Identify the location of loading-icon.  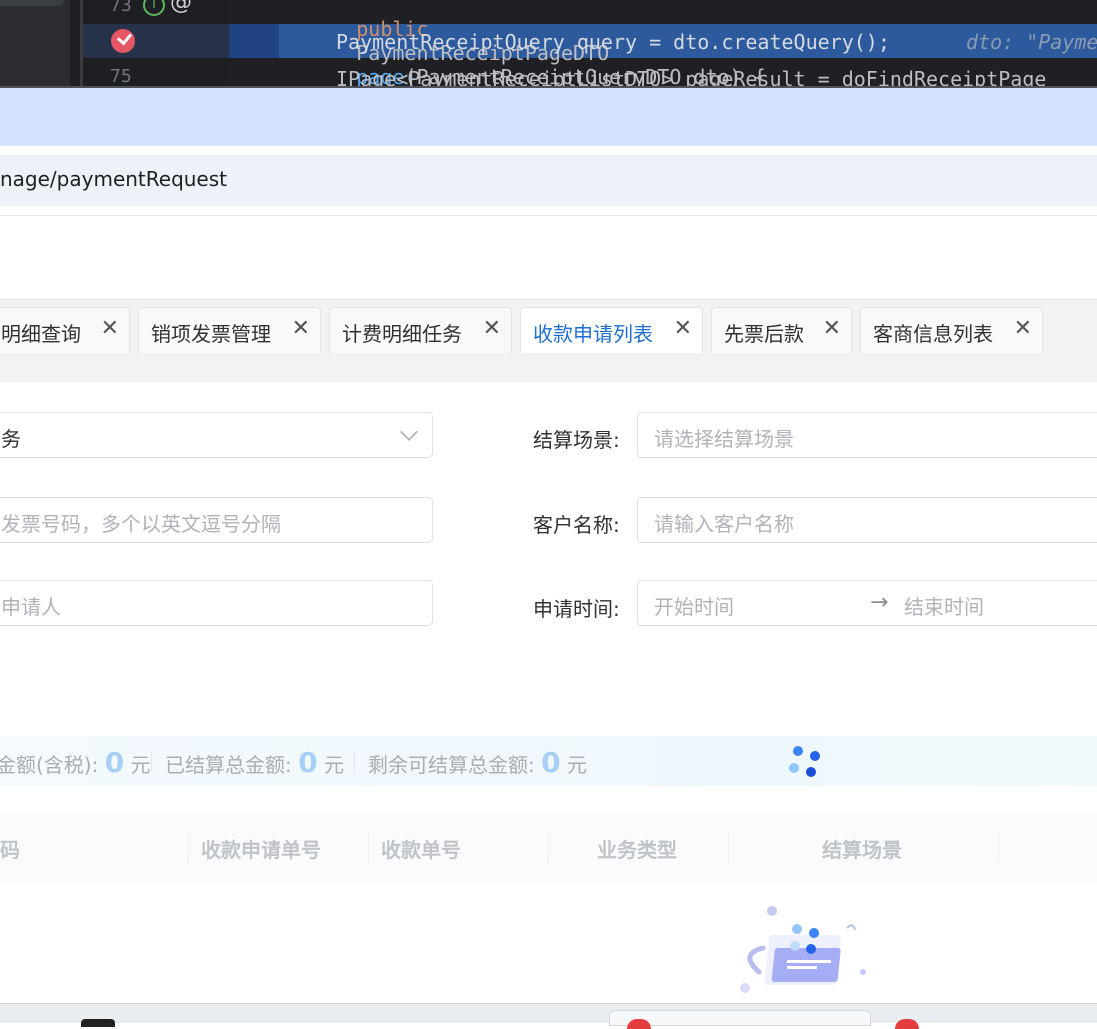
(806, 764).